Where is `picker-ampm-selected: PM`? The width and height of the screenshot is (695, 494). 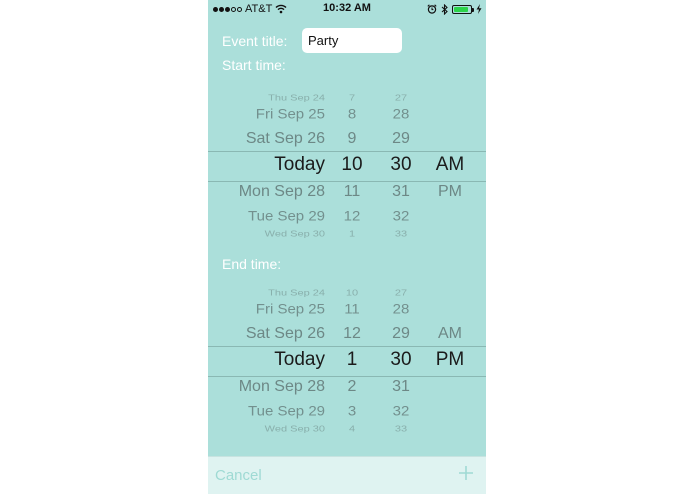 picker-ampm-selected: PM is located at coordinates (450, 360).